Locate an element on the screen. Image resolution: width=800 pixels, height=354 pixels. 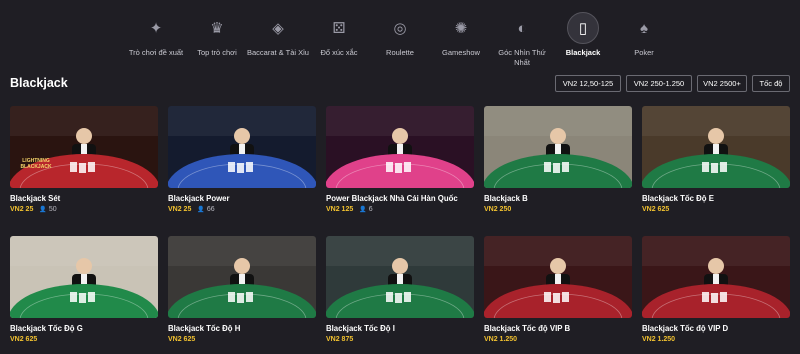
game-card: Blackjack B VN2 250 is located at coordinates (558, 160).